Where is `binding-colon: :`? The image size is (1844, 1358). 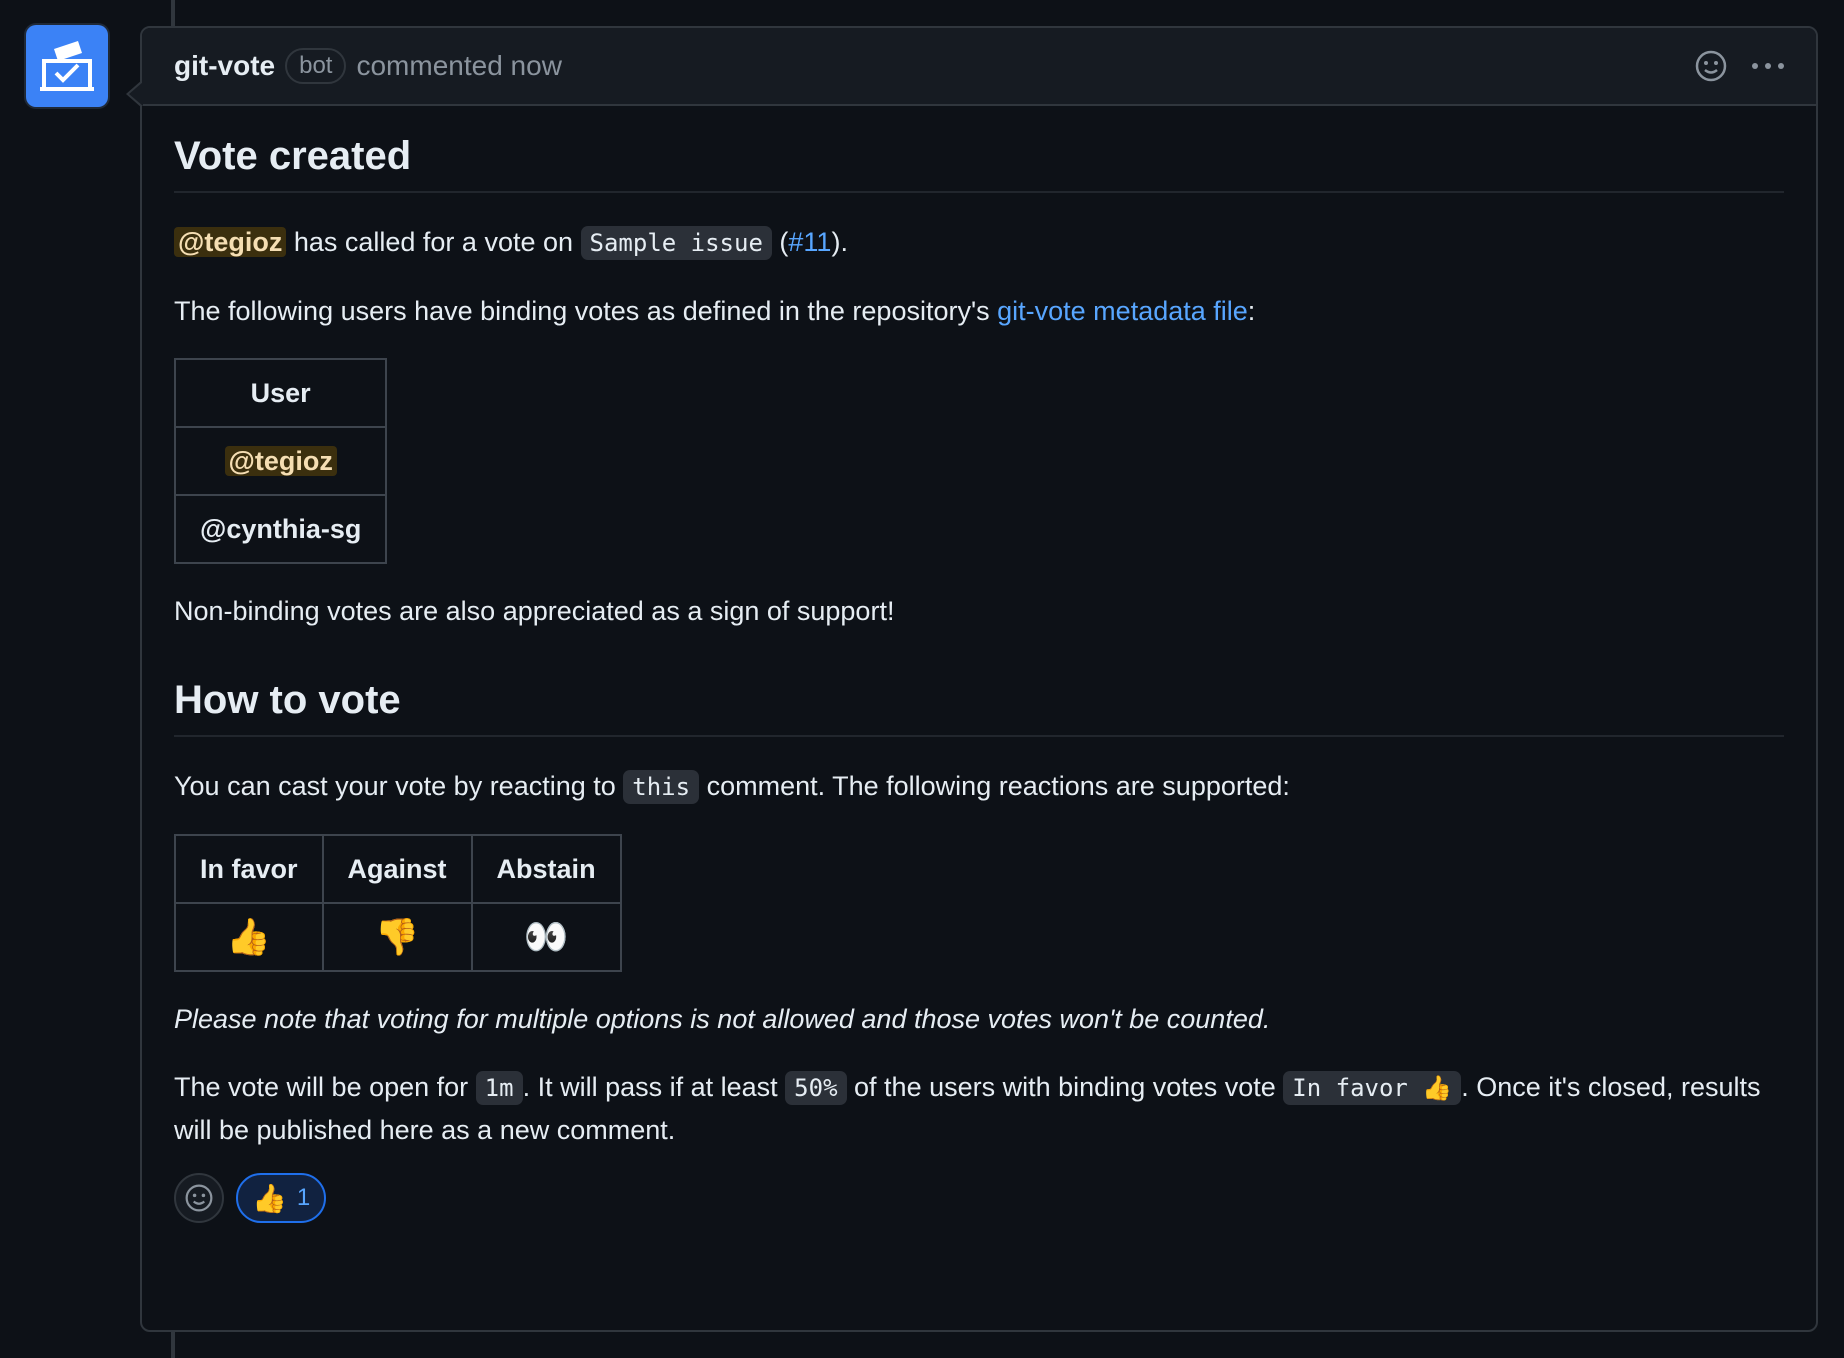 binding-colon: : is located at coordinates (1251, 311).